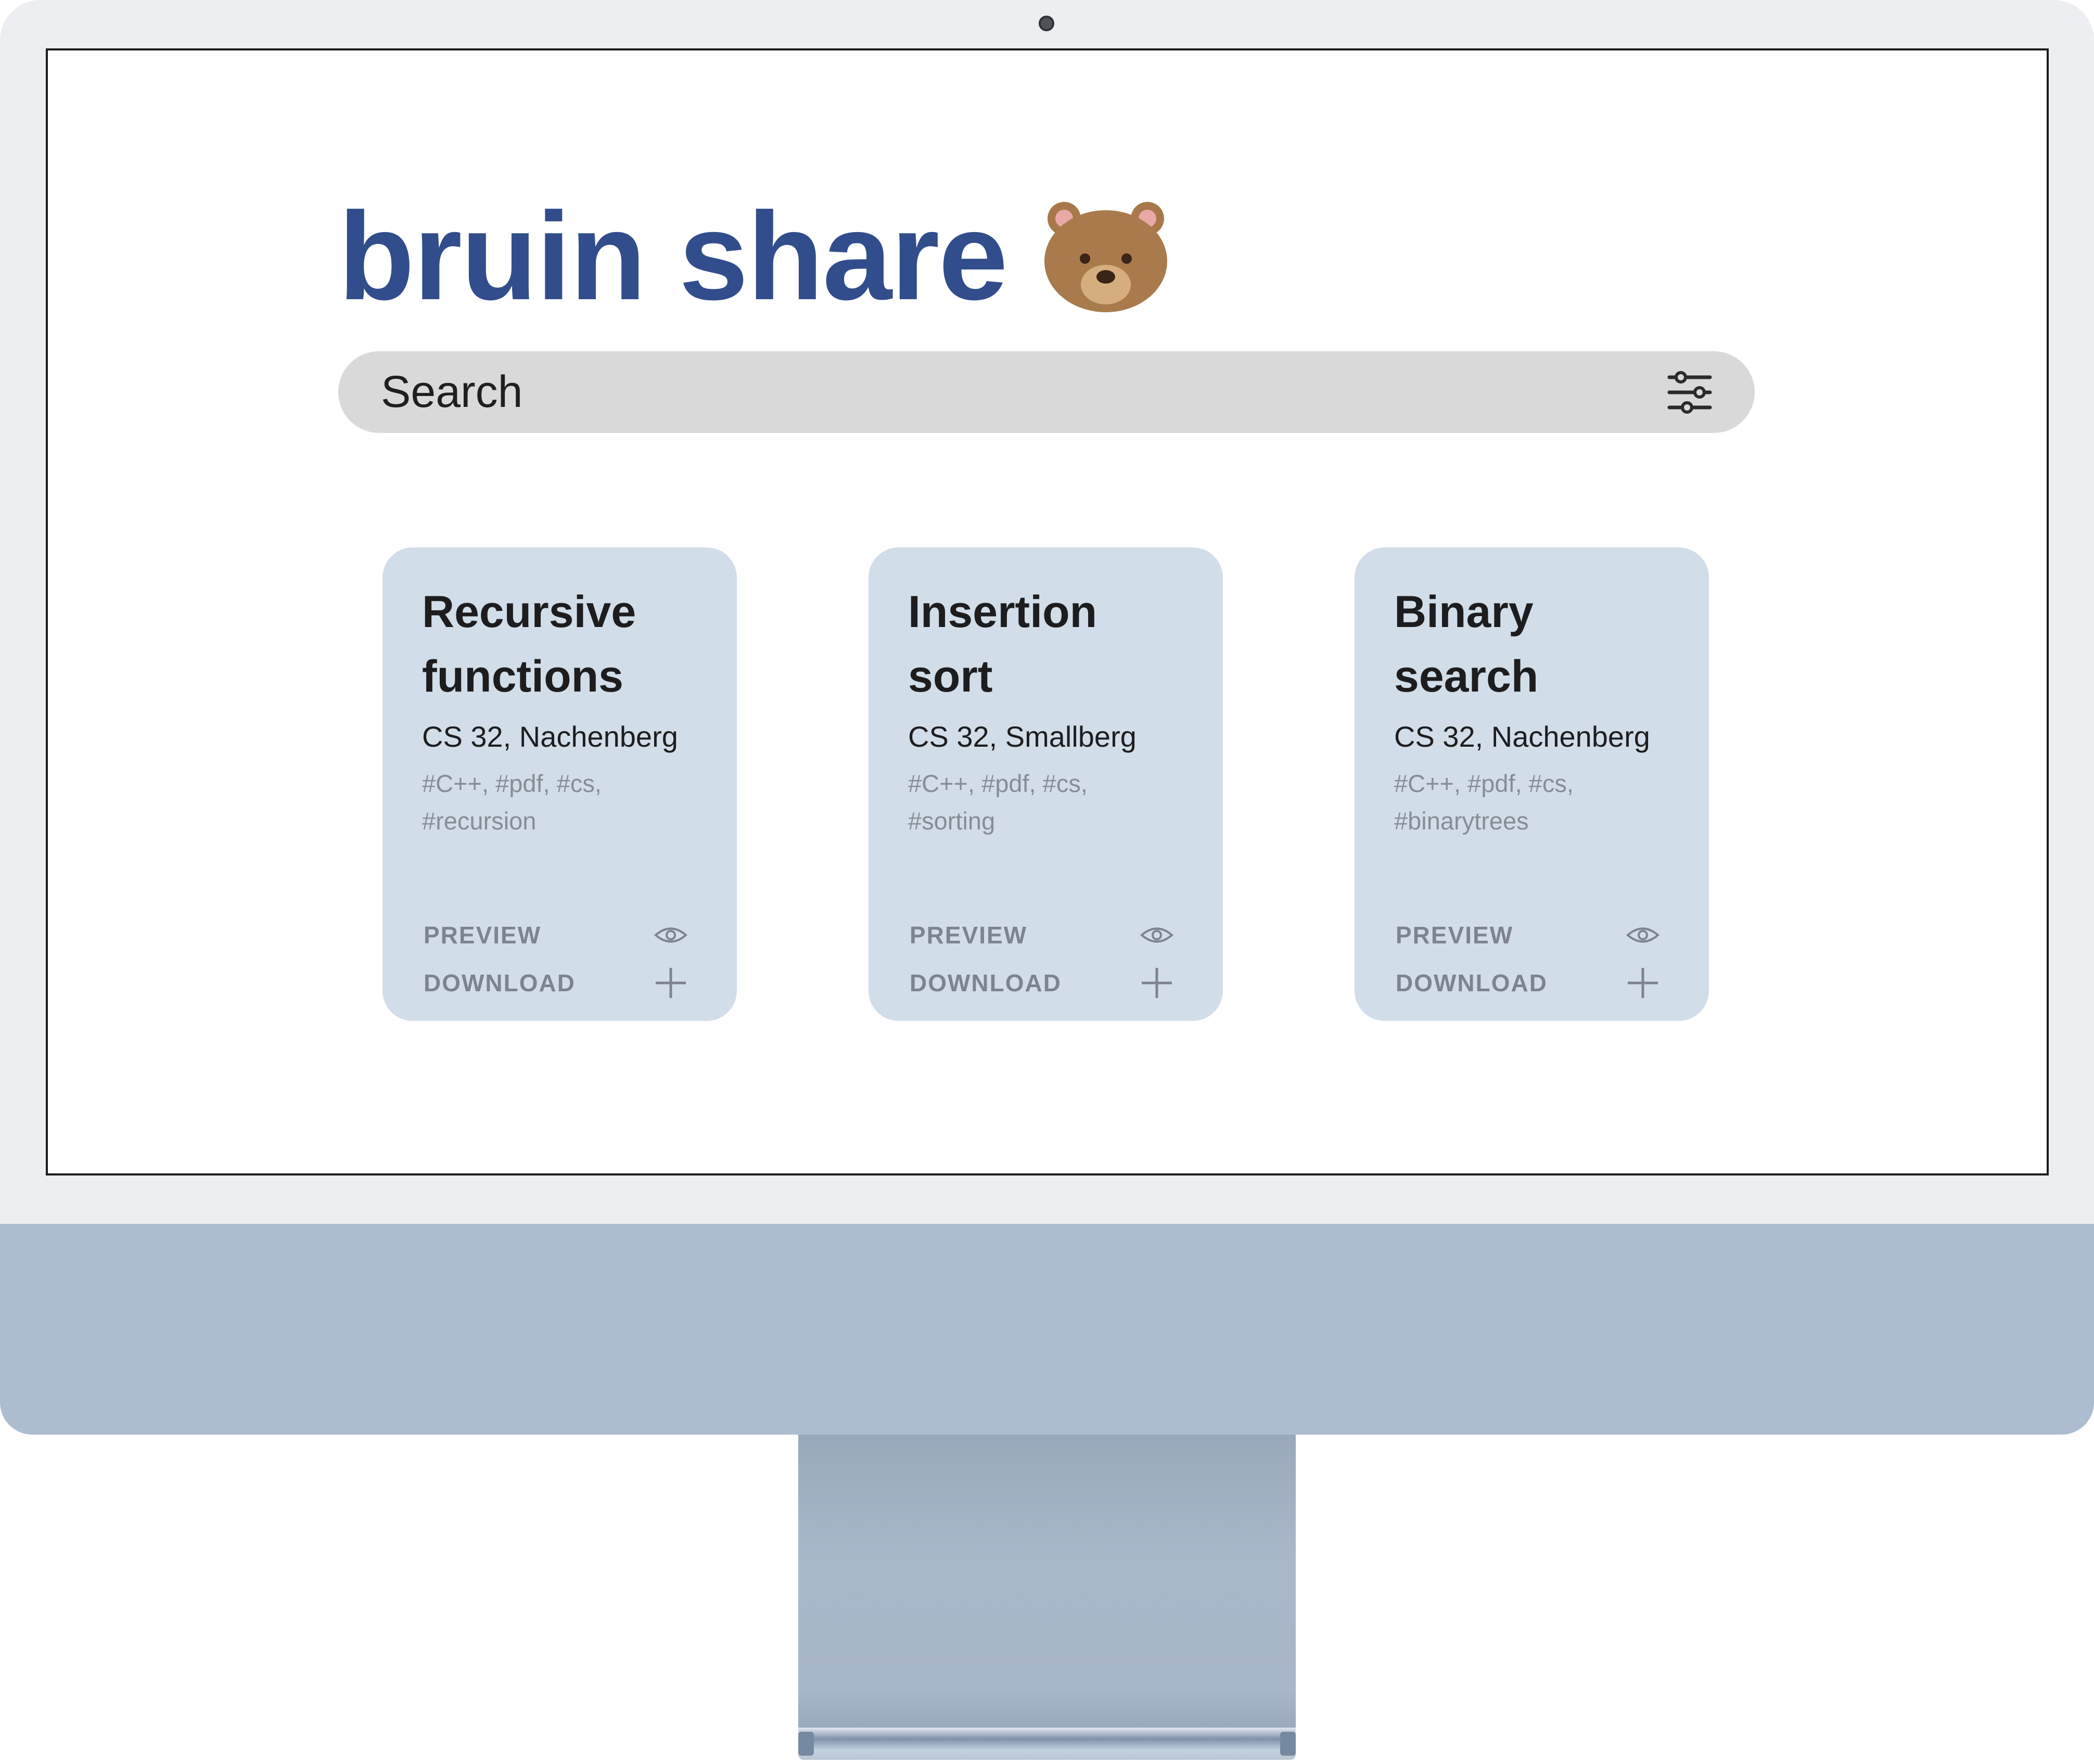 The width and height of the screenshot is (2094, 1764). What do you see at coordinates (998, 802) in the screenshot?
I see `card-tags: #C++, #pdf, #cs, #sorting` at bounding box center [998, 802].